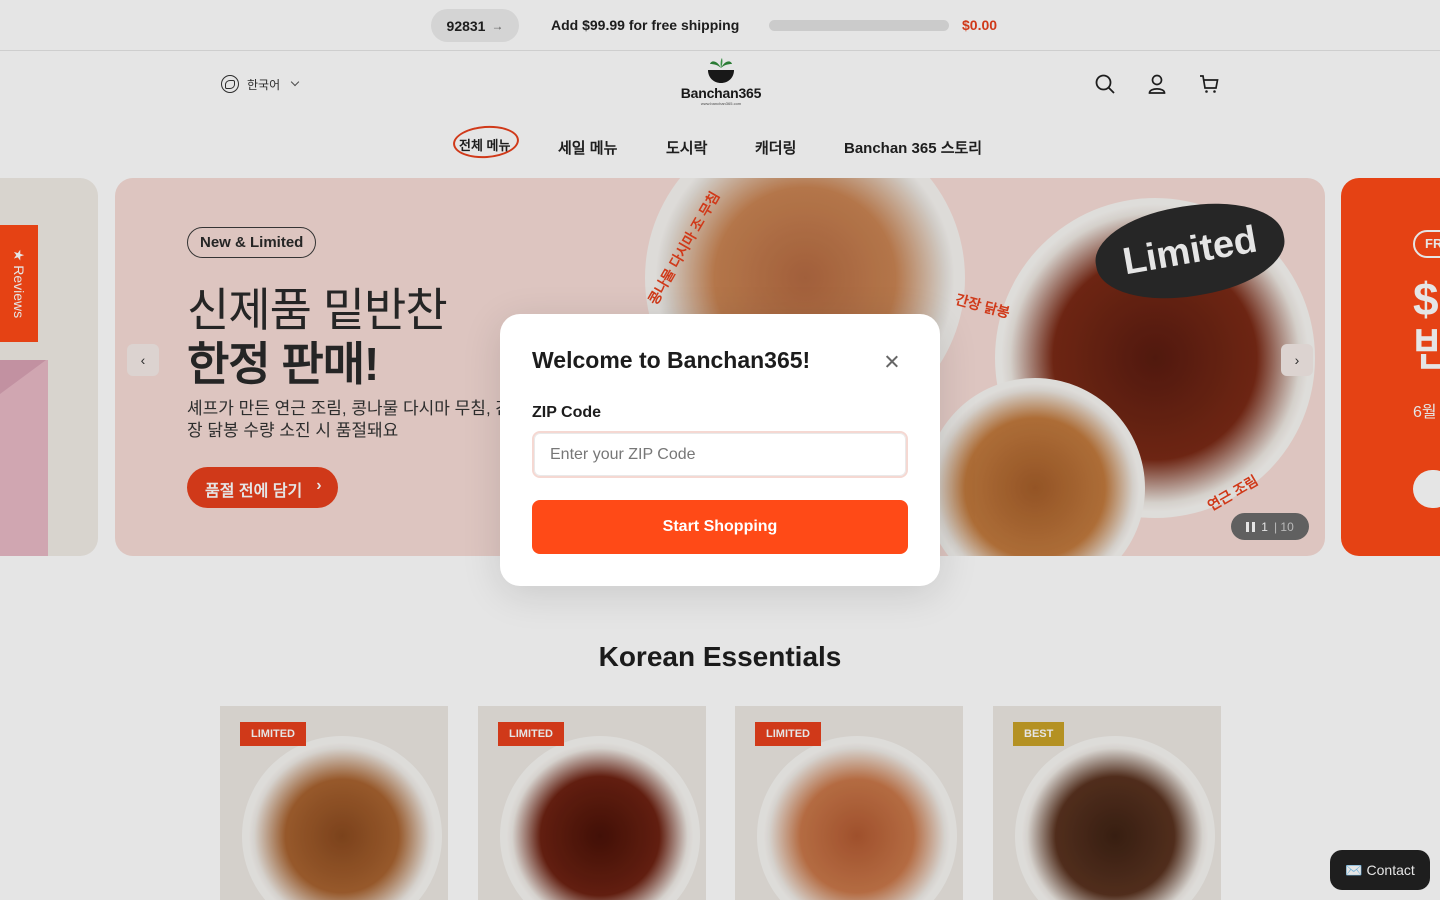 The image size is (1440, 900). Describe the element at coordinates (720, 527) in the screenshot. I see `start-shopping-button: Start Shopping` at that location.